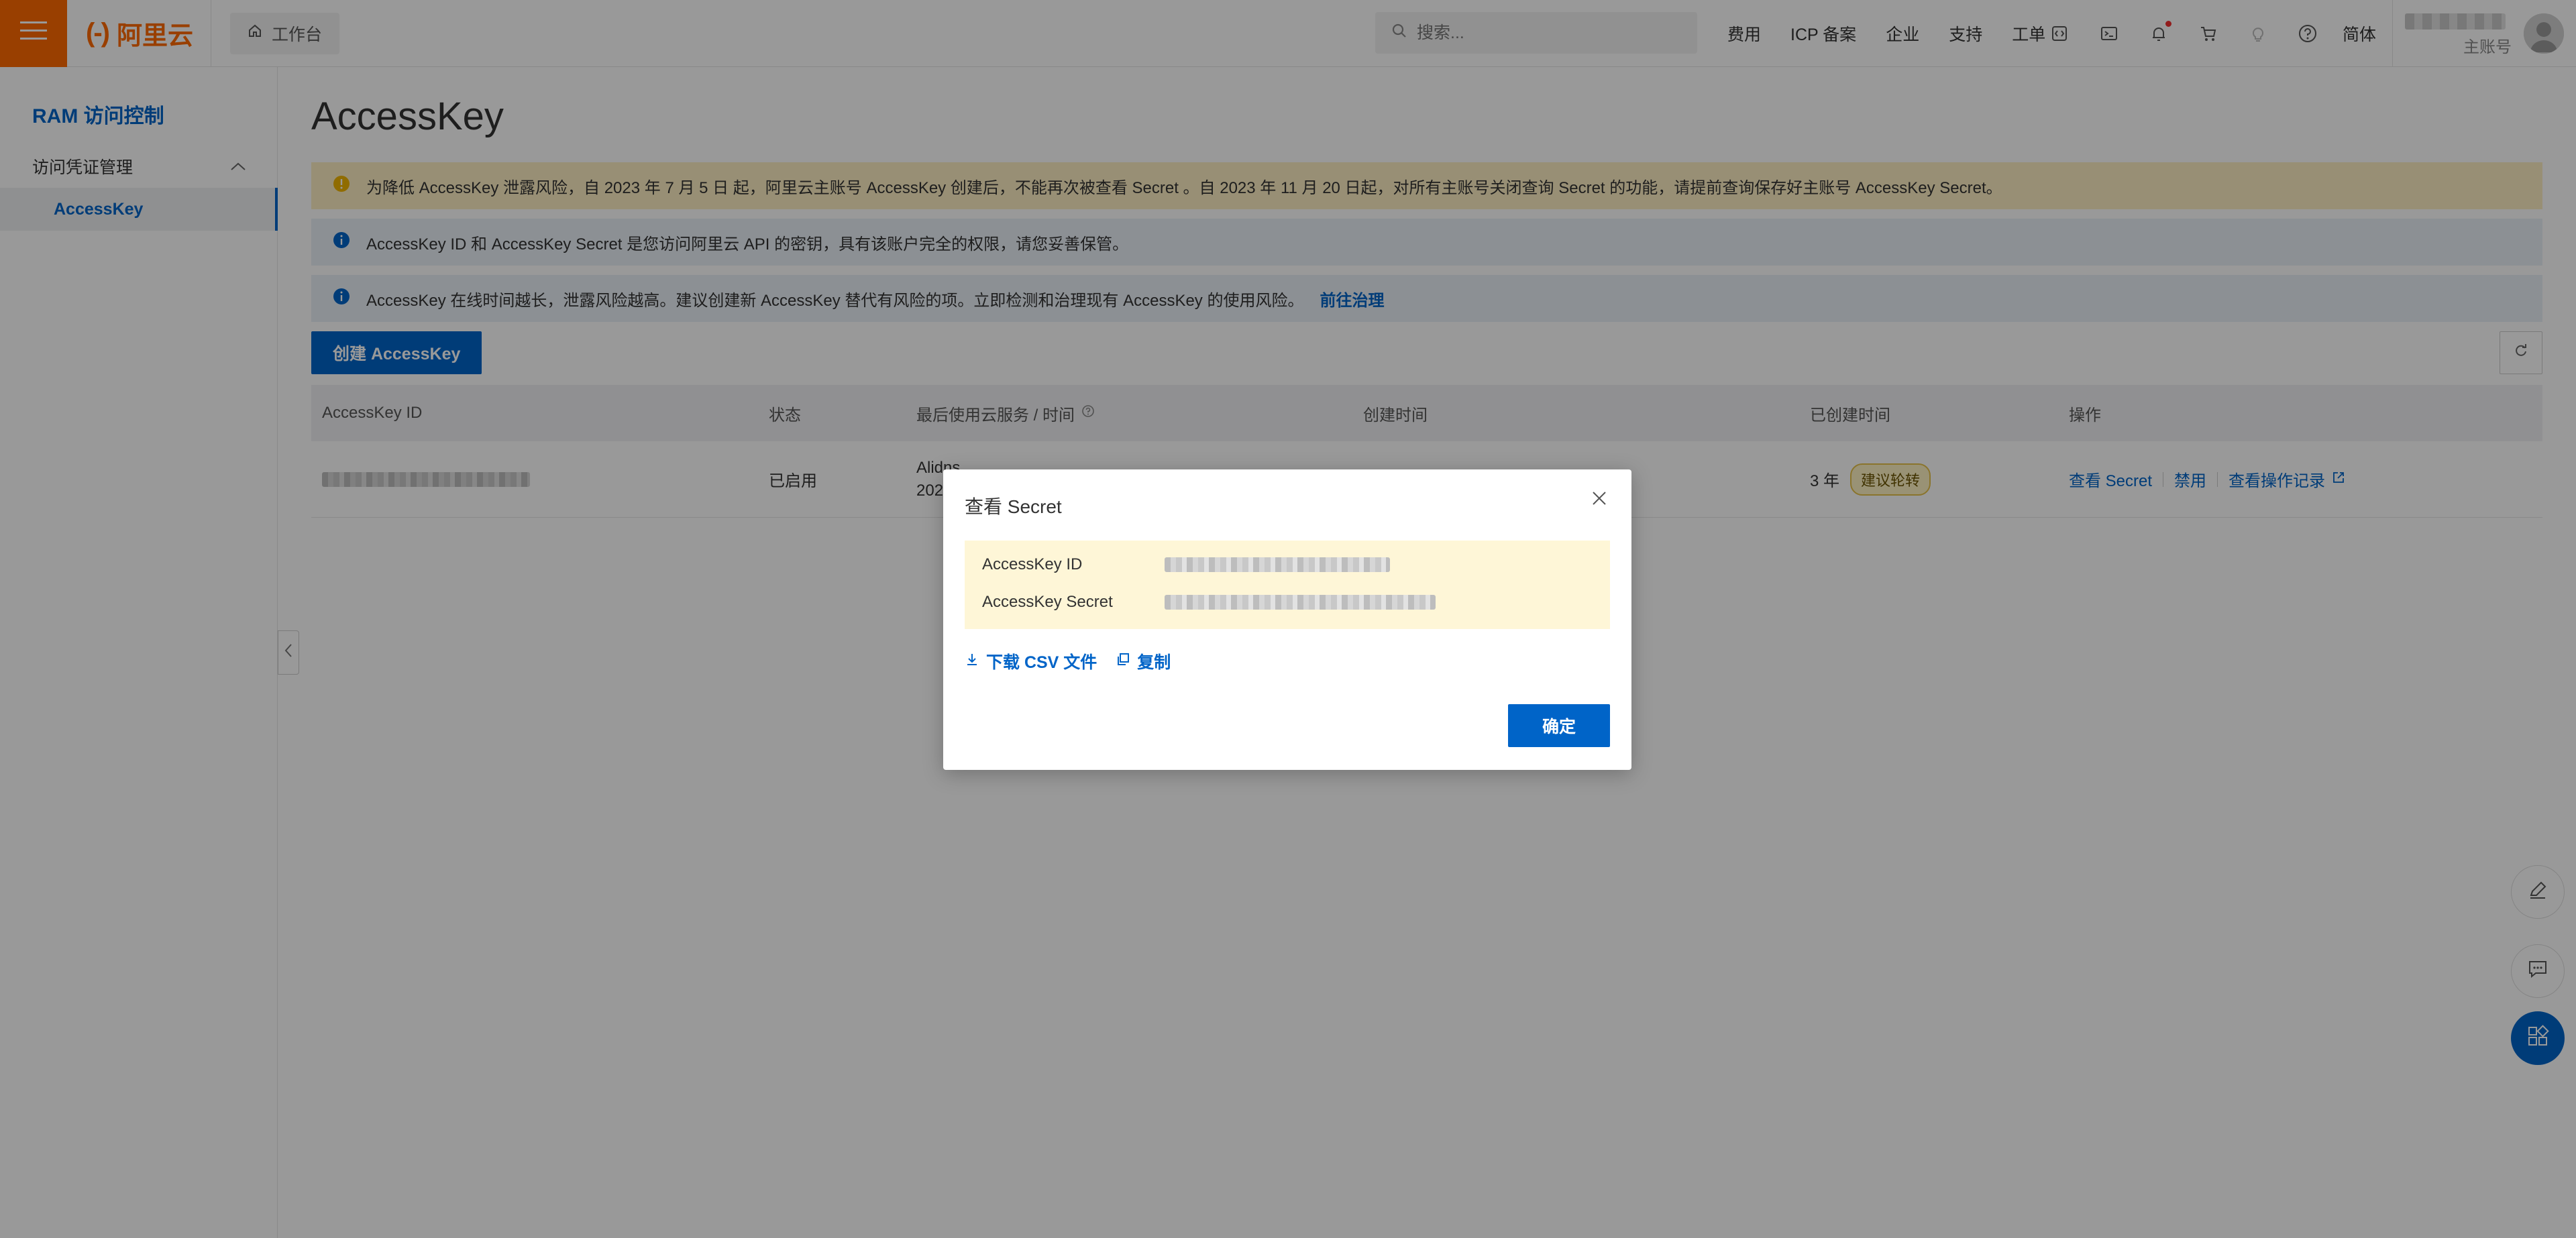 The image size is (2576, 1238). What do you see at coordinates (1123, 661) in the screenshot?
I see `copy-icon` at bounding box center [1123, 661].